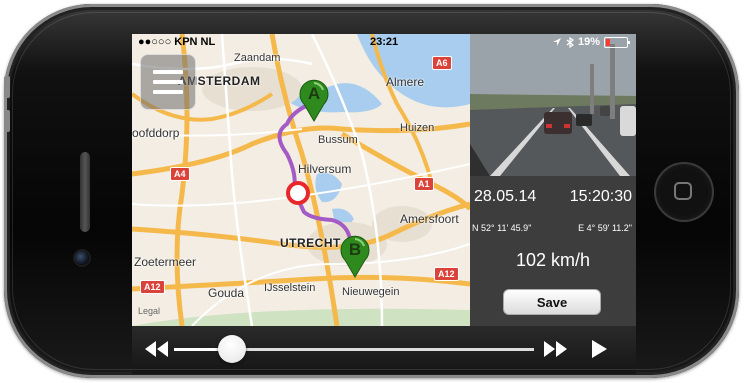  What do you see at coordinates (570, 42) in the screenshot?
I see `bluetooth-icon` at bounding box center [570, 42].